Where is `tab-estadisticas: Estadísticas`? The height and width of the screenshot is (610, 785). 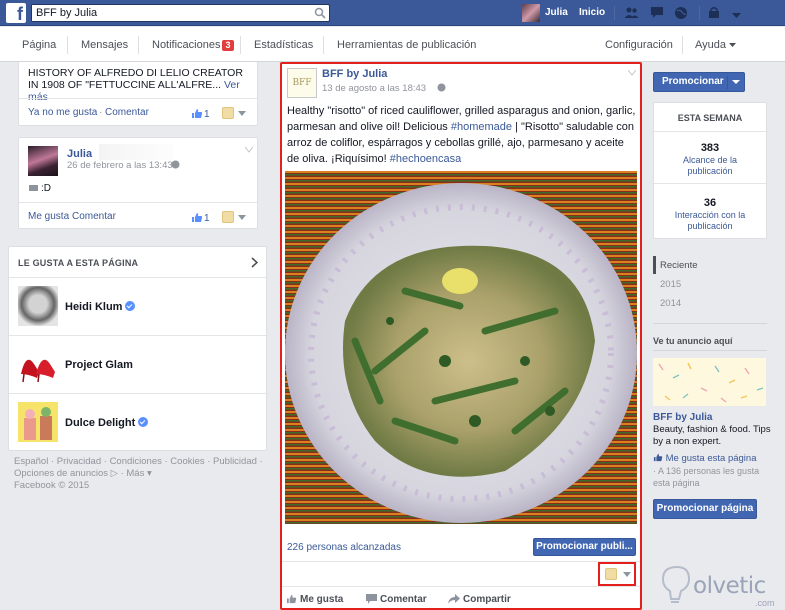
tab-estadisticas: Estadísticas is located at coordinates (283, 45).